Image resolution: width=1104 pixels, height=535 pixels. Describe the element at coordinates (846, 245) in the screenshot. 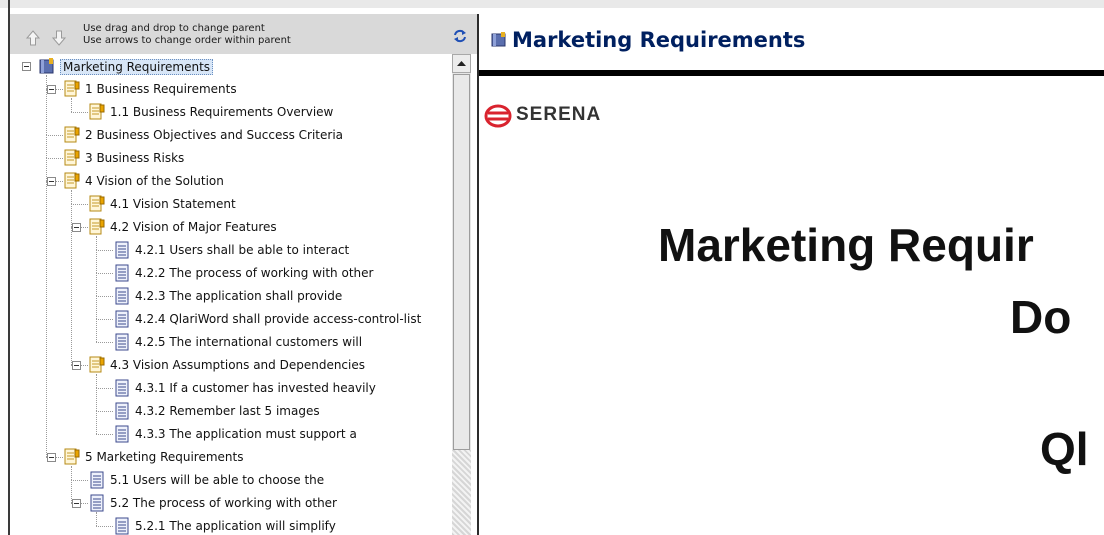

I see `document-heading-line1: Marketing Requir` at that location.